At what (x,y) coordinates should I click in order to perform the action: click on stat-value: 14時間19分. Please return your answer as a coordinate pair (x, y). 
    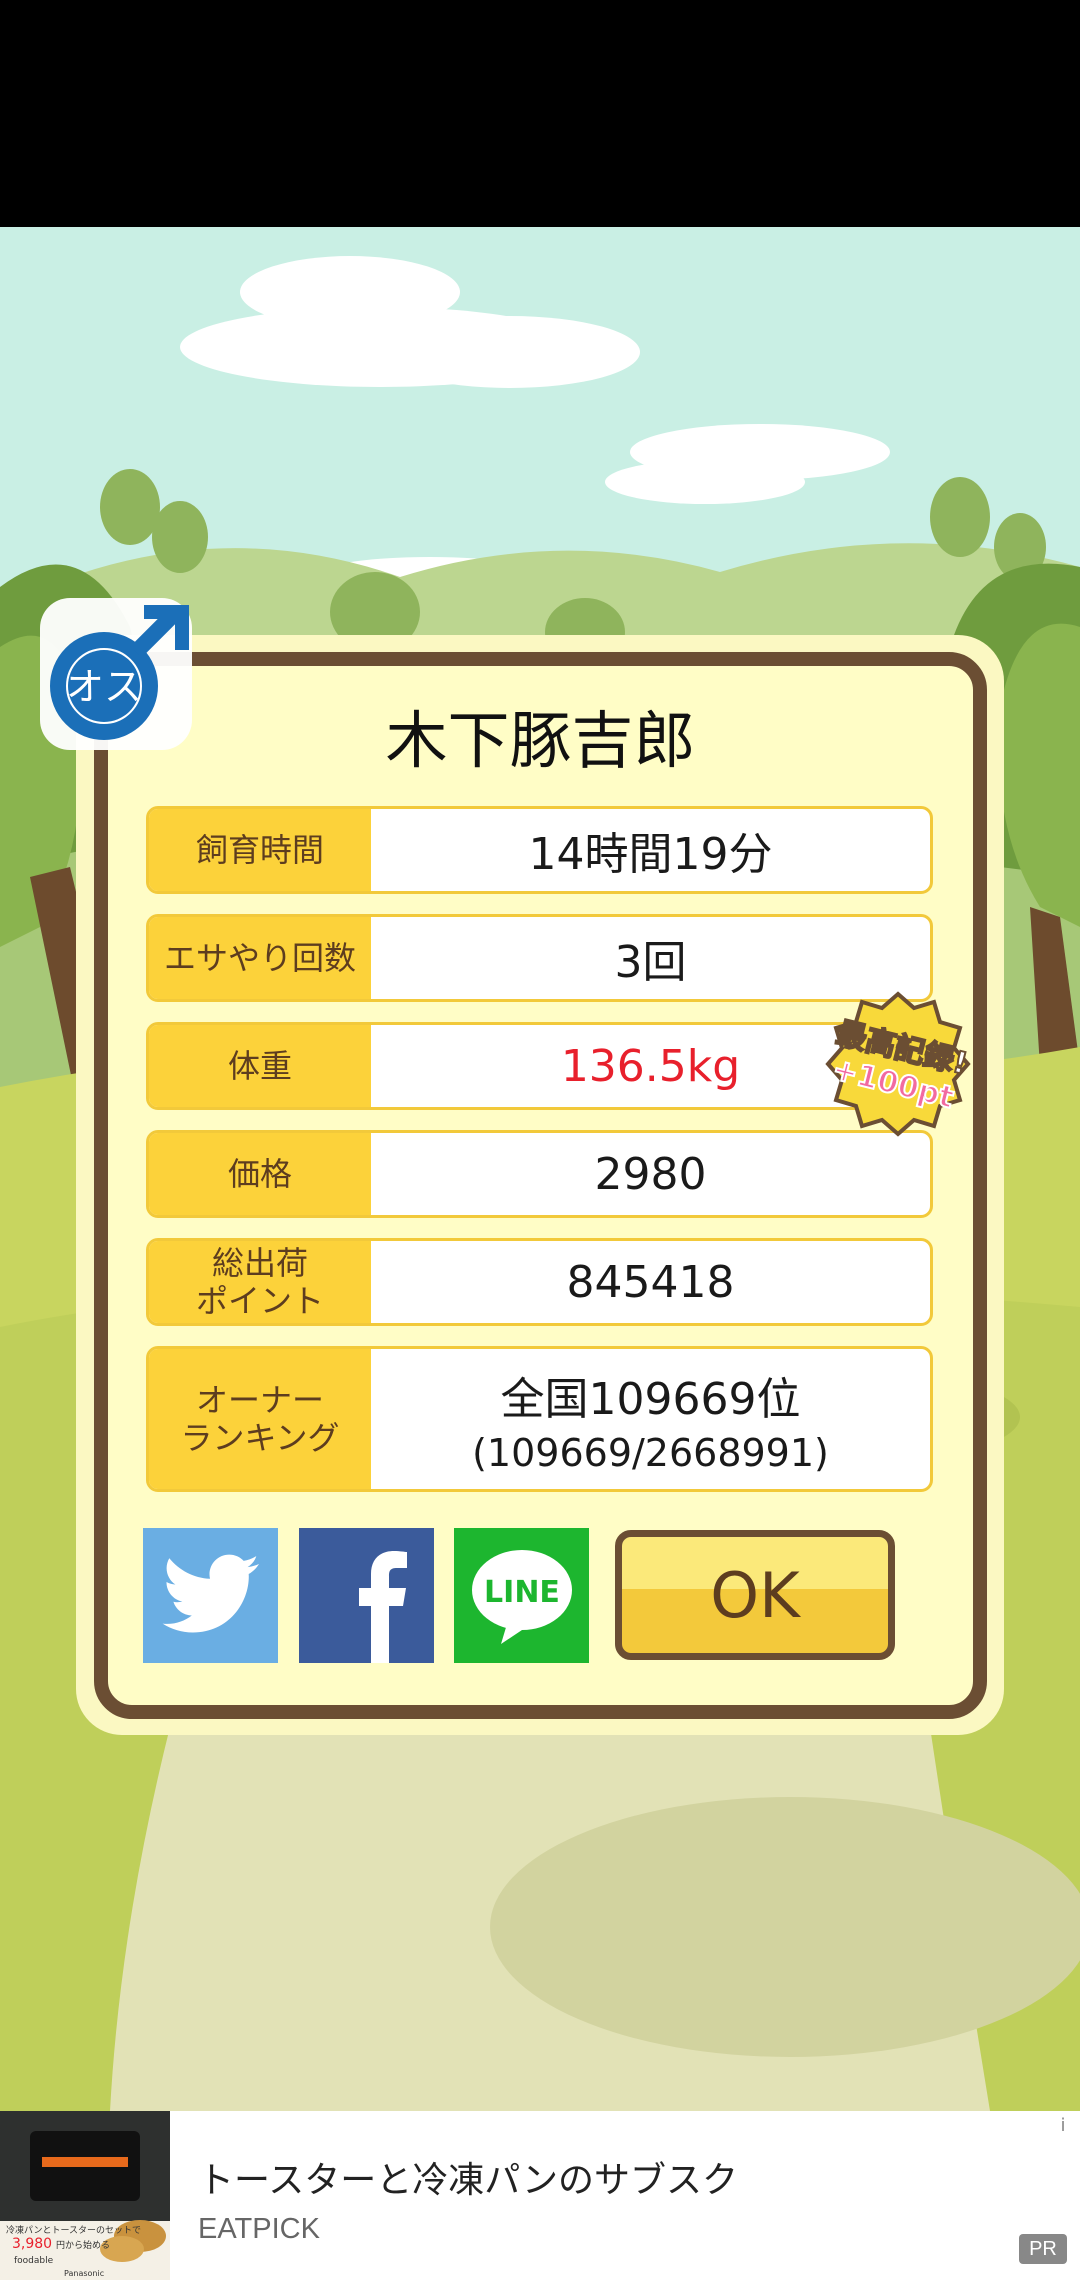
    Looking at the image, I should click on (650, 854).